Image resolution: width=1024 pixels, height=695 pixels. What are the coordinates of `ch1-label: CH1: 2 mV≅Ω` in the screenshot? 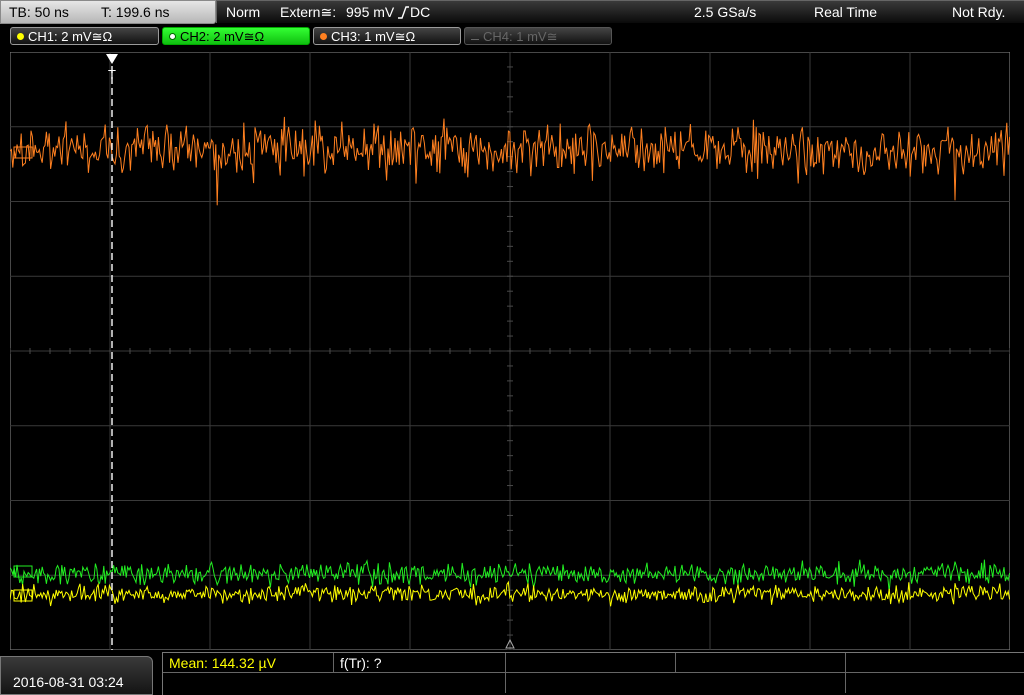 It's located at (70, 36).